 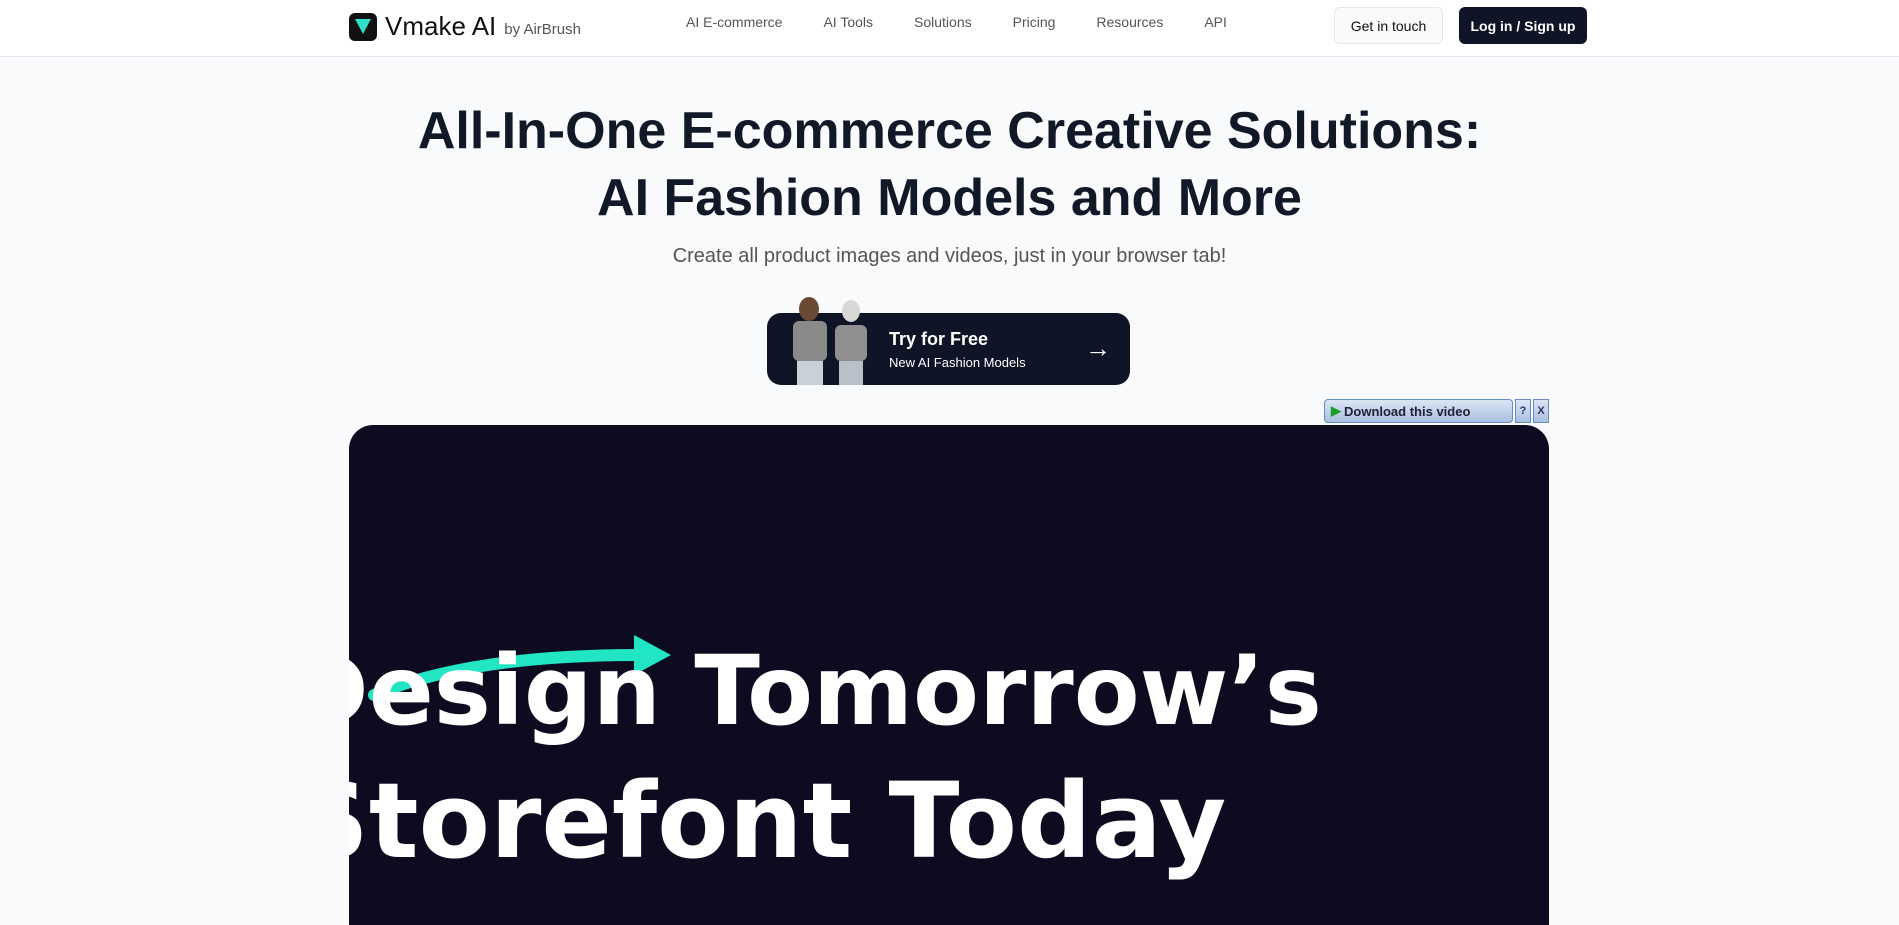 I want to click on download-video-bar: ▶ Download this video ? X, so click(x=1436, y=411).